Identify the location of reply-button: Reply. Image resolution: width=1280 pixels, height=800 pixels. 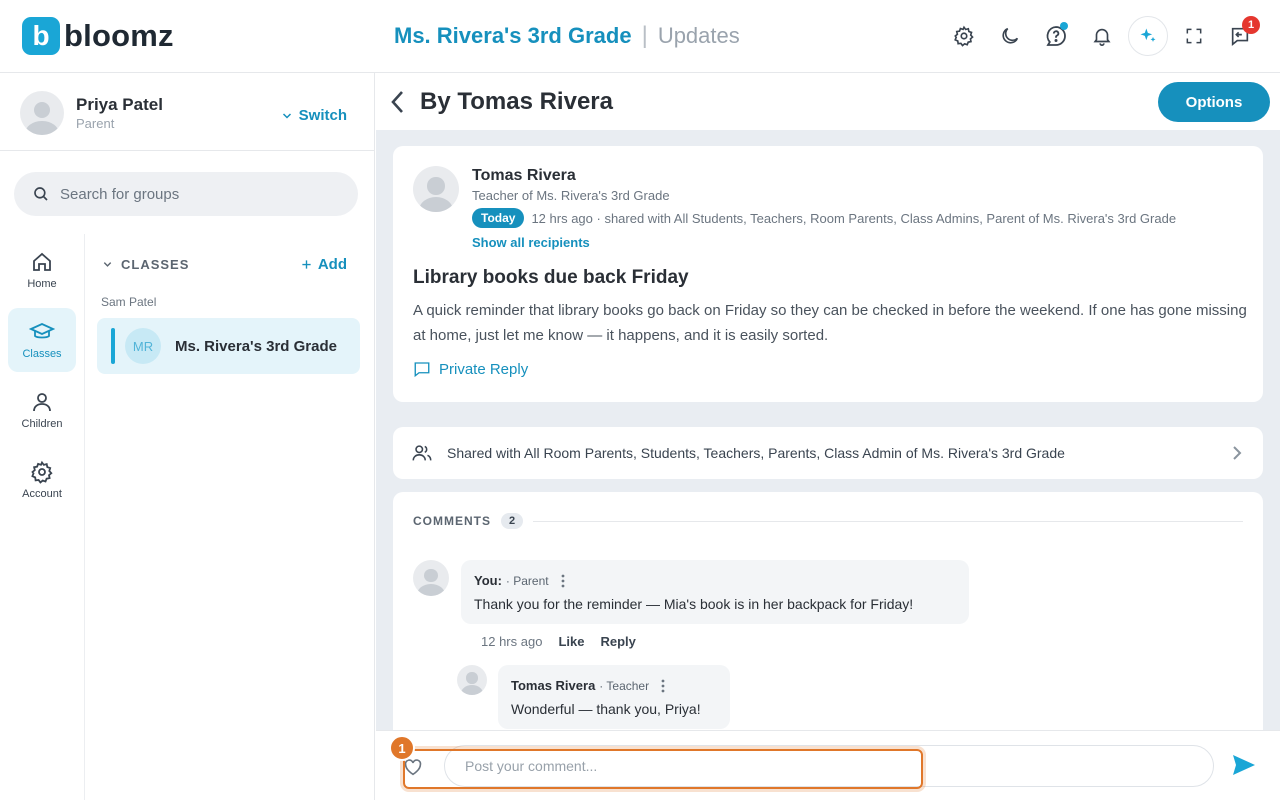
(617, 641).